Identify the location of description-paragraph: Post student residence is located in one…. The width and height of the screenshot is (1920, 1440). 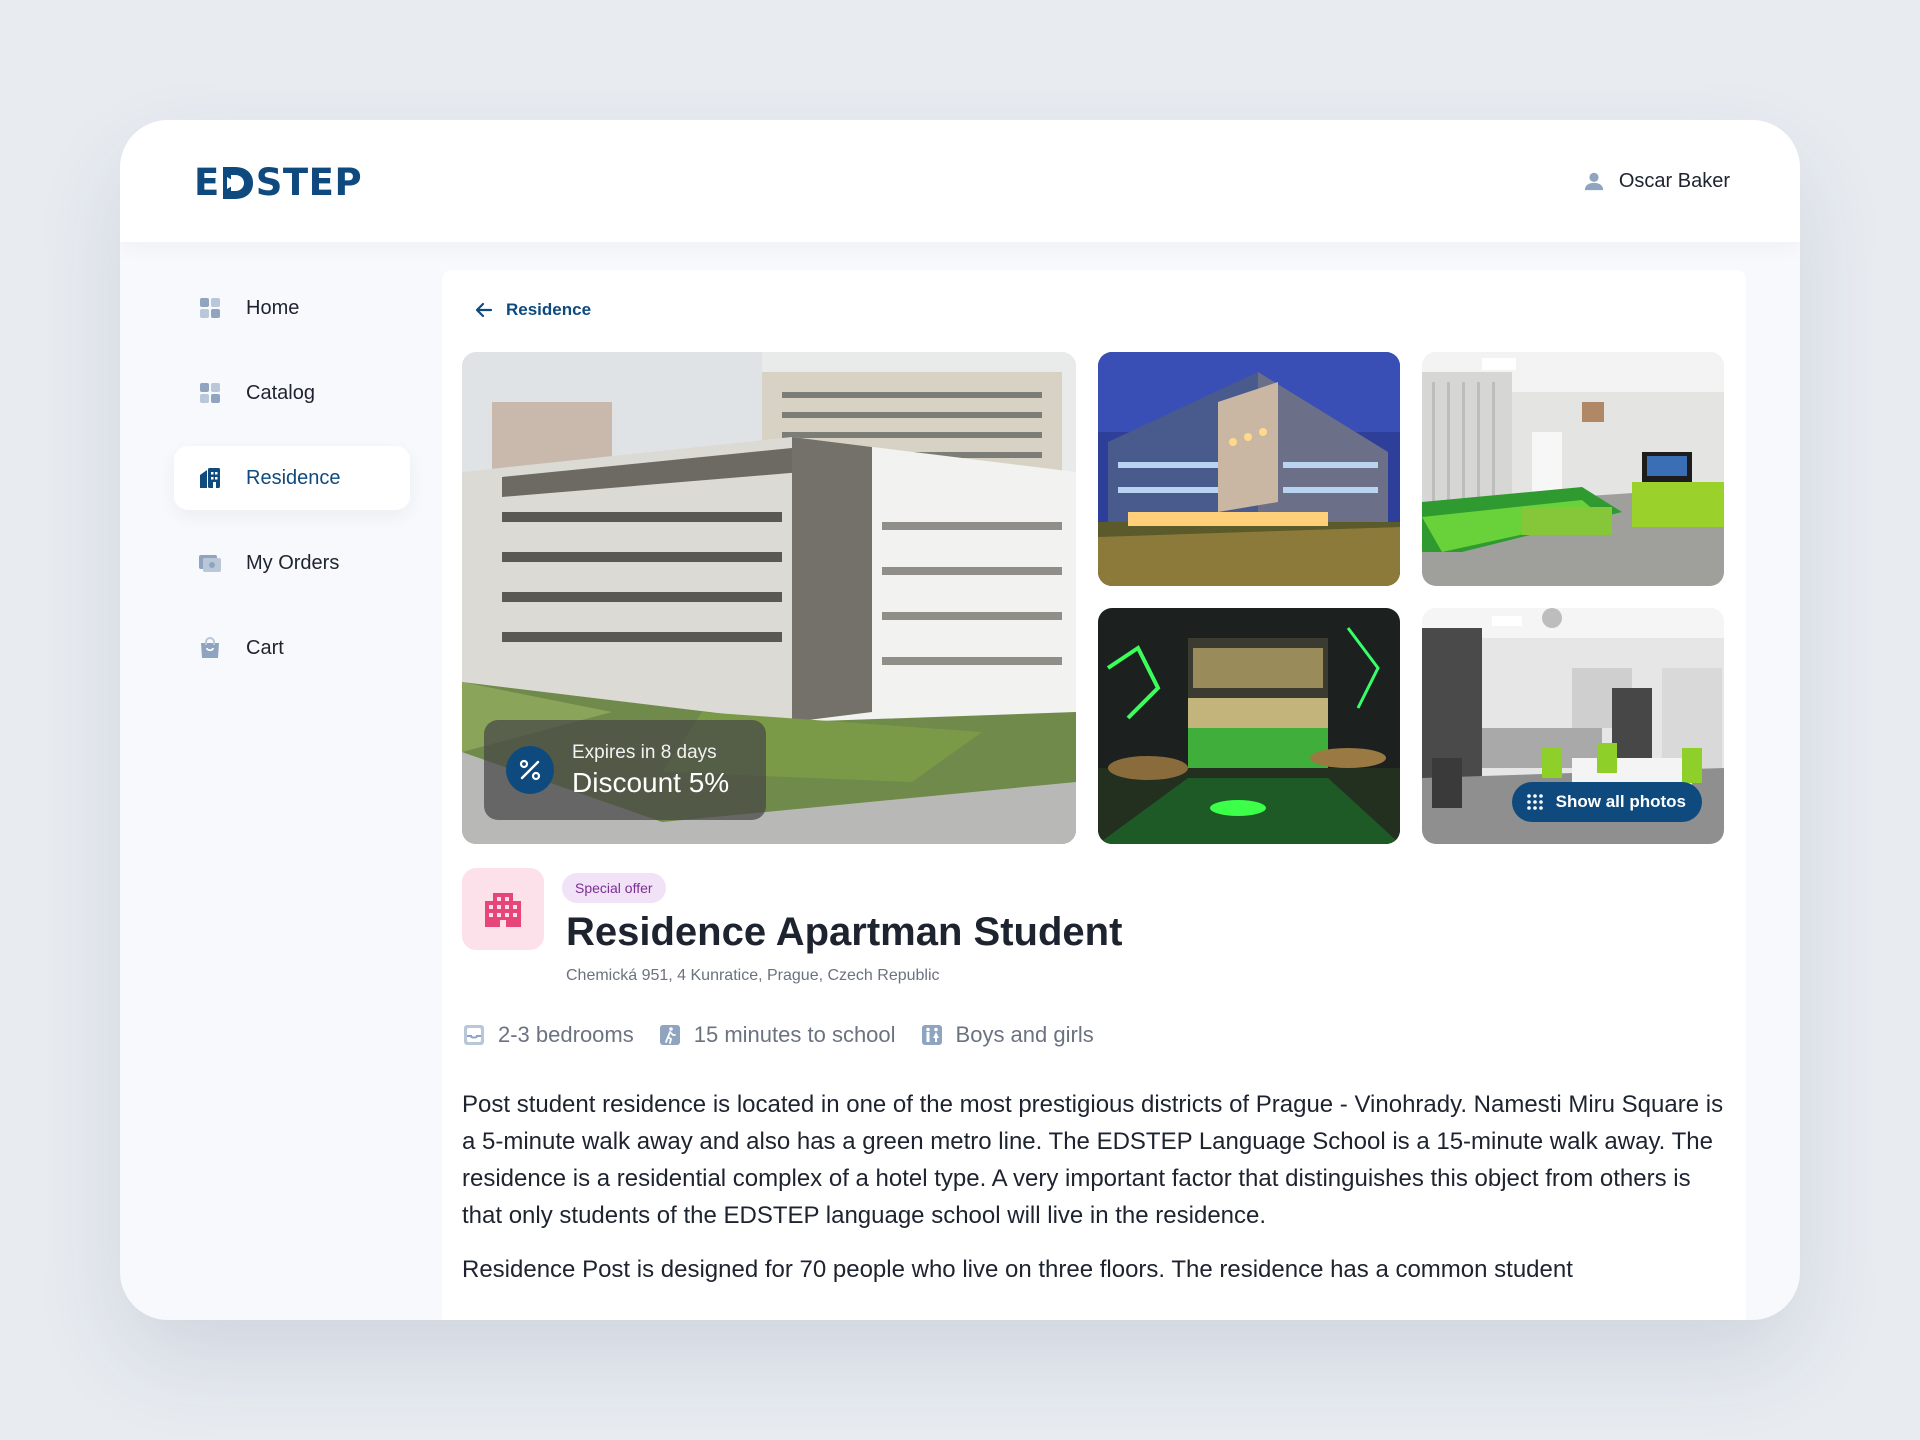
(1093, 1160).